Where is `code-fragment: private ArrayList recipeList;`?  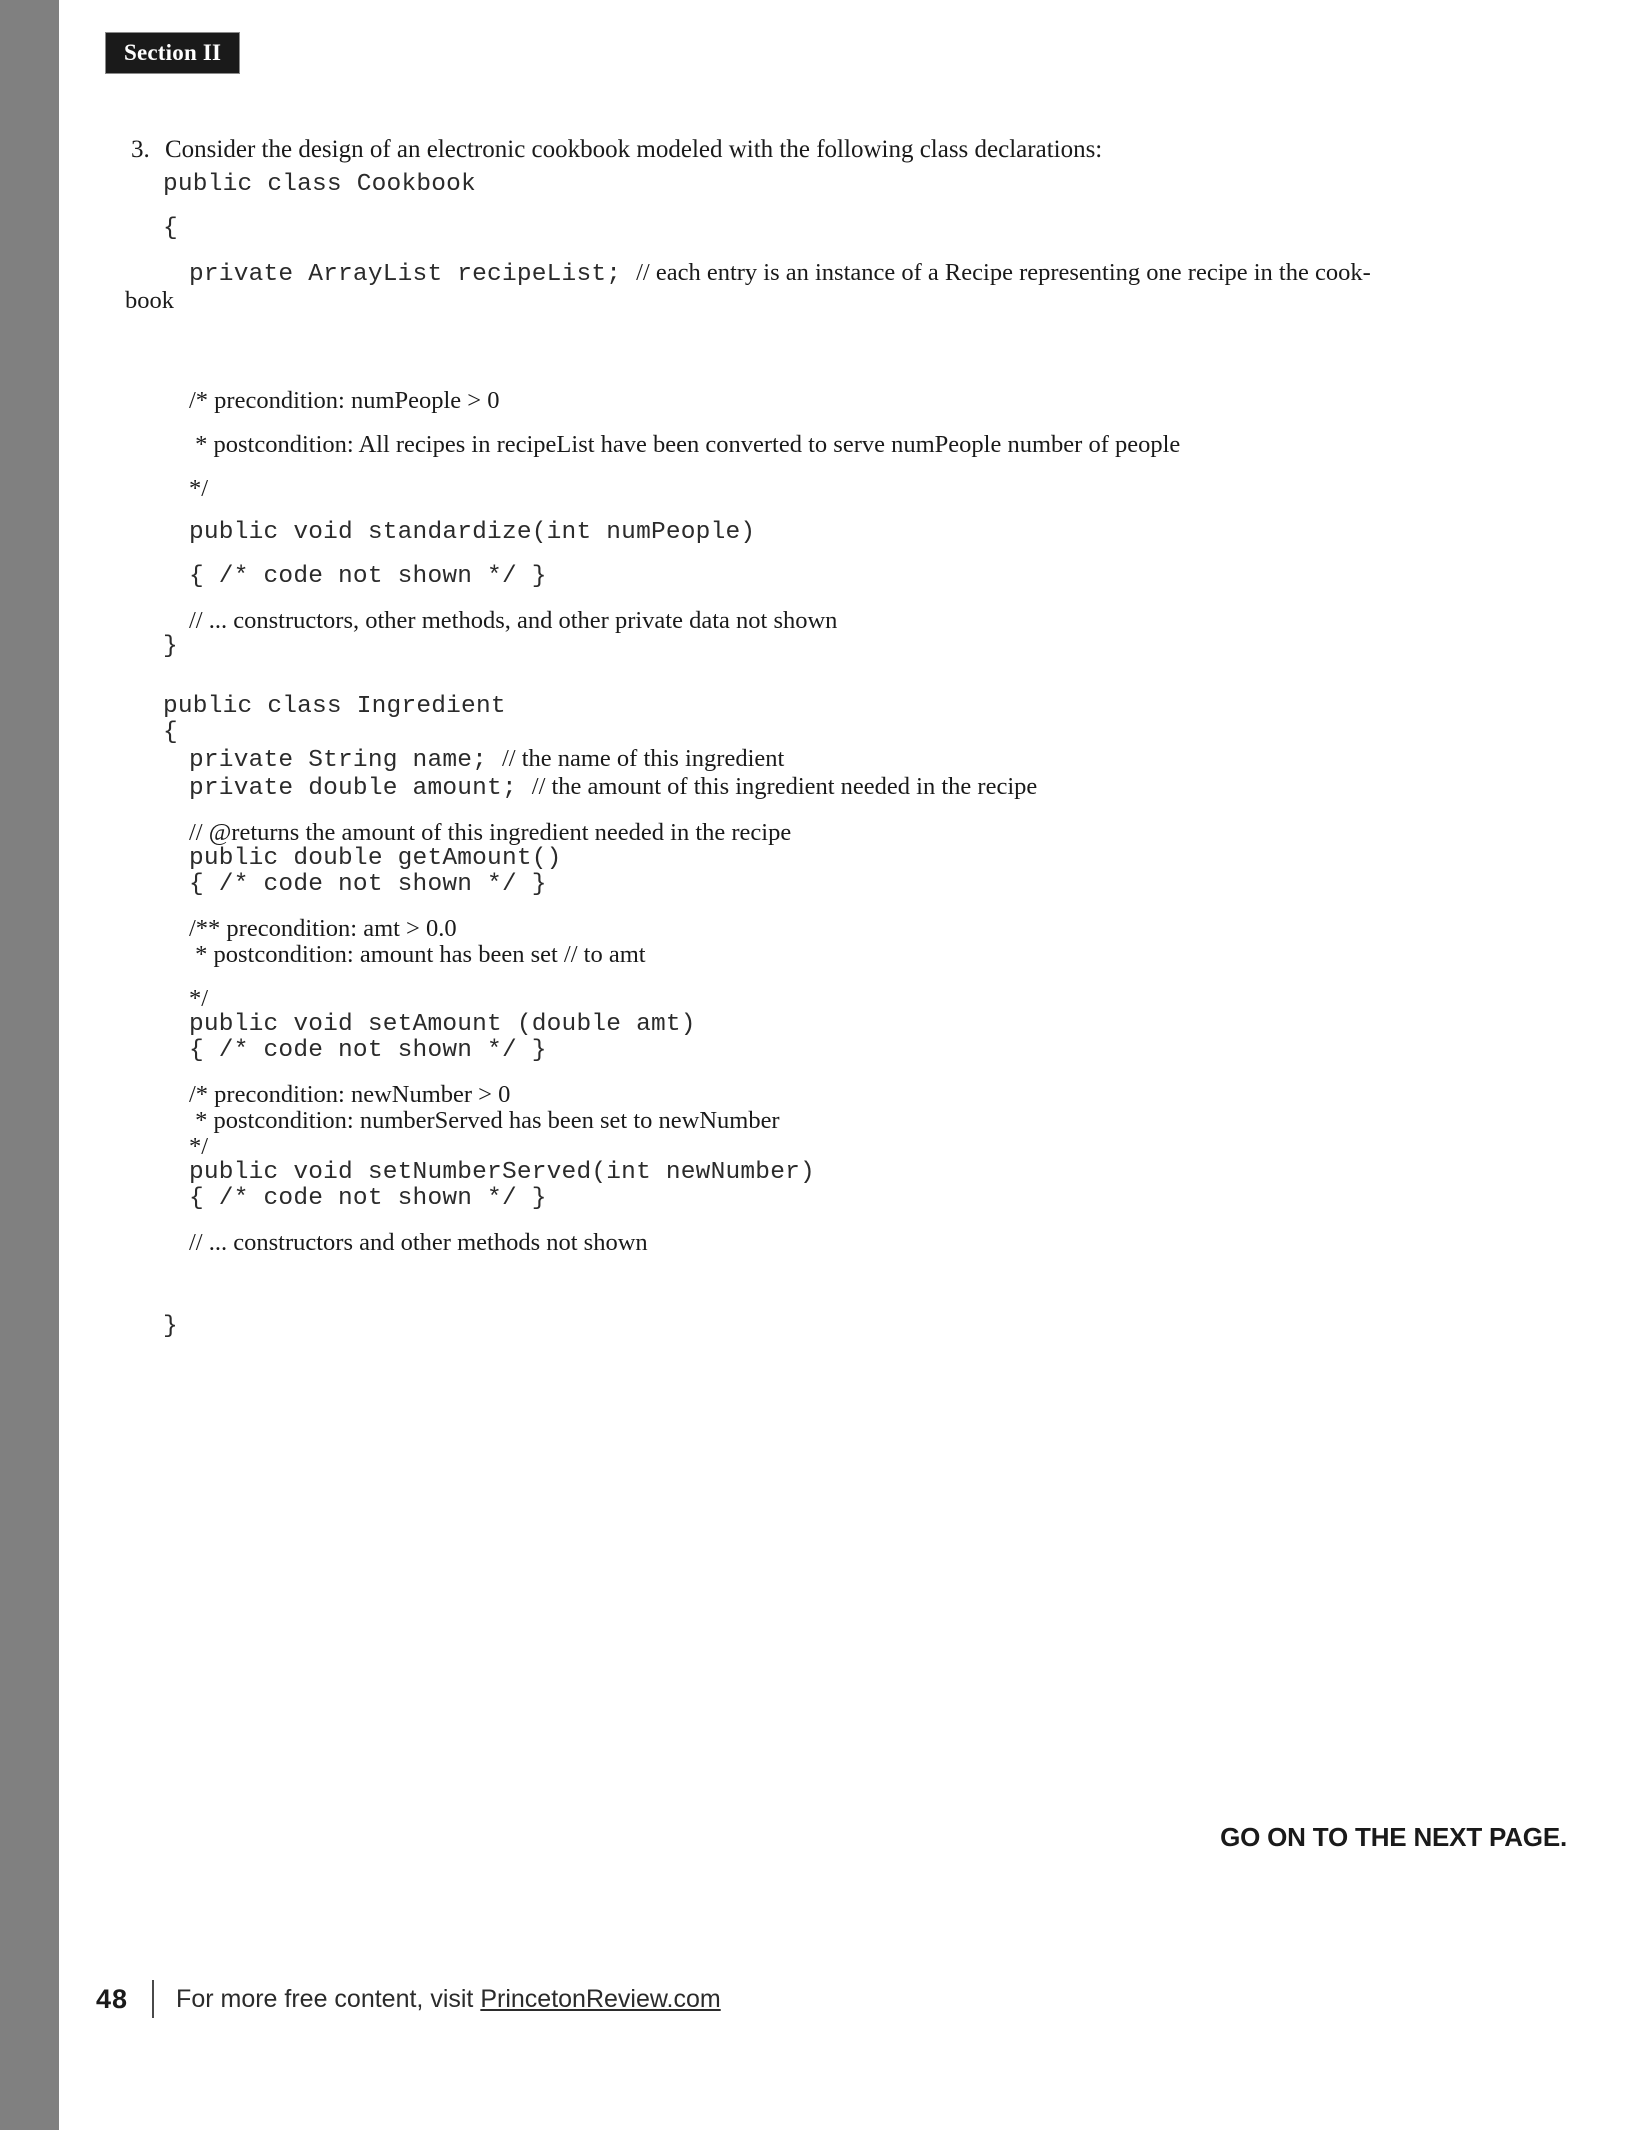
code-fragment: private ArrayList recipeList; is located at coordinates (413, 274).